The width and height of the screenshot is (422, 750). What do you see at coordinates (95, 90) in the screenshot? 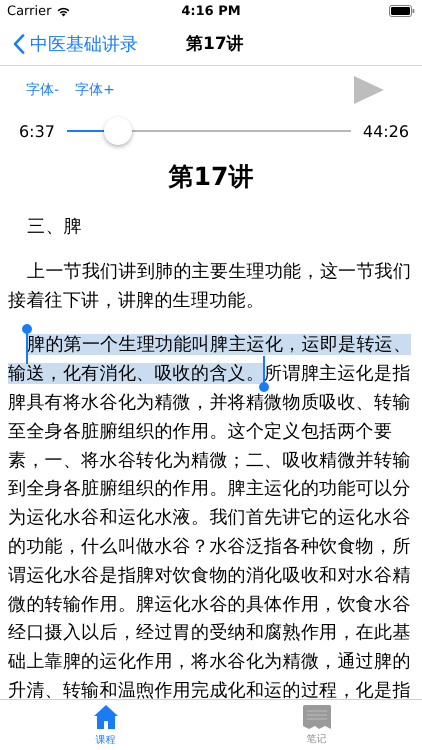
I see `font-size-button: 字体+` at bounding box center [95, 90].